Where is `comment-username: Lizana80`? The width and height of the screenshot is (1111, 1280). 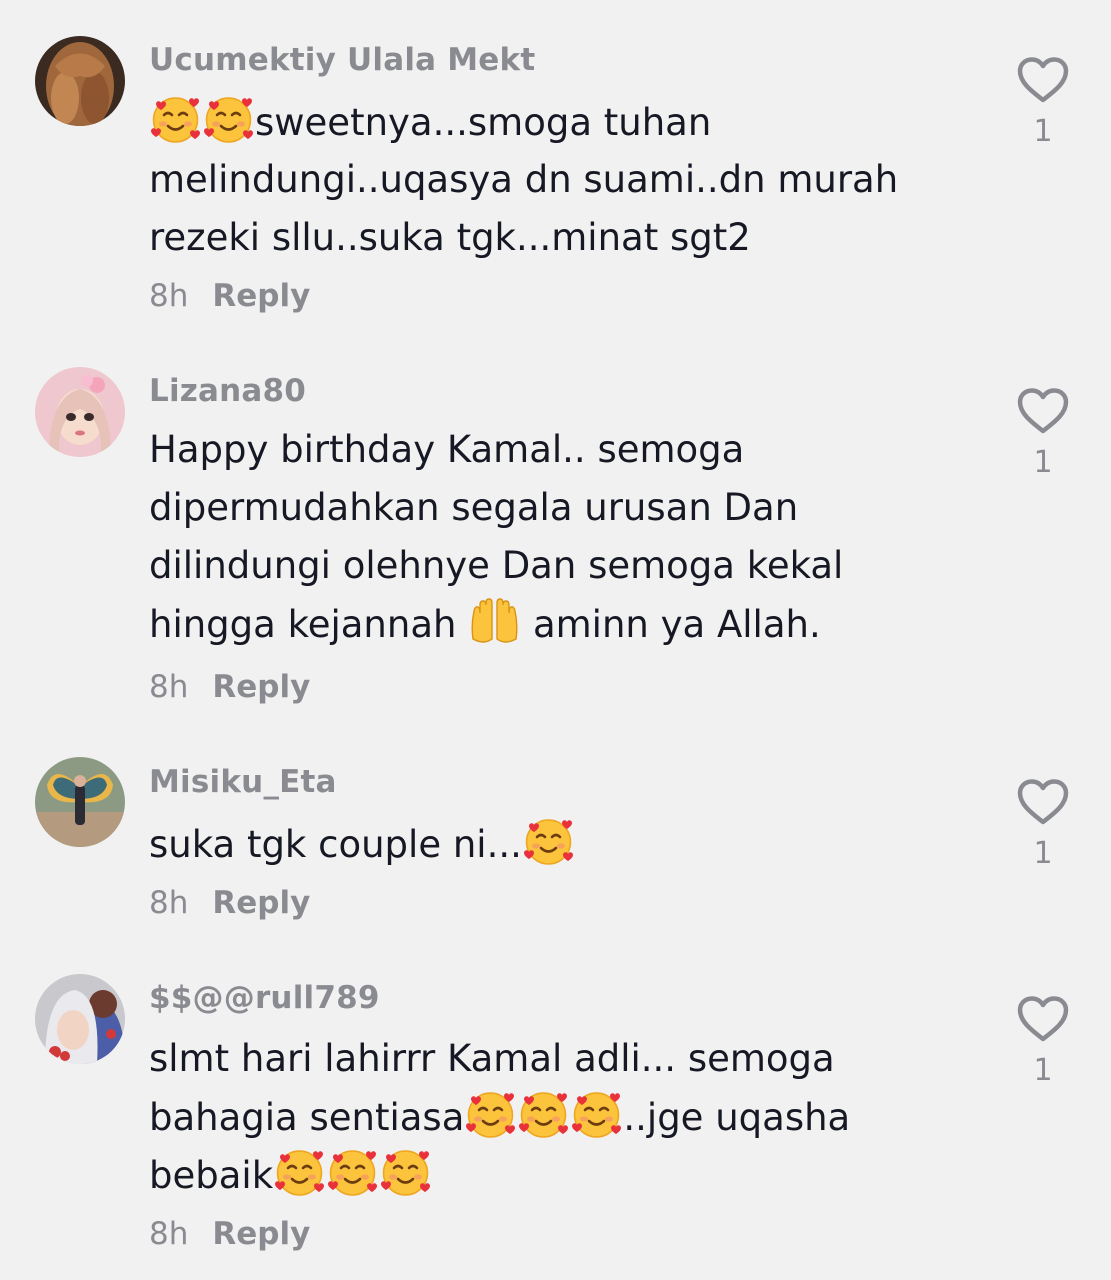 comment-username: Lizana80 is located at coordinates (227, 391).